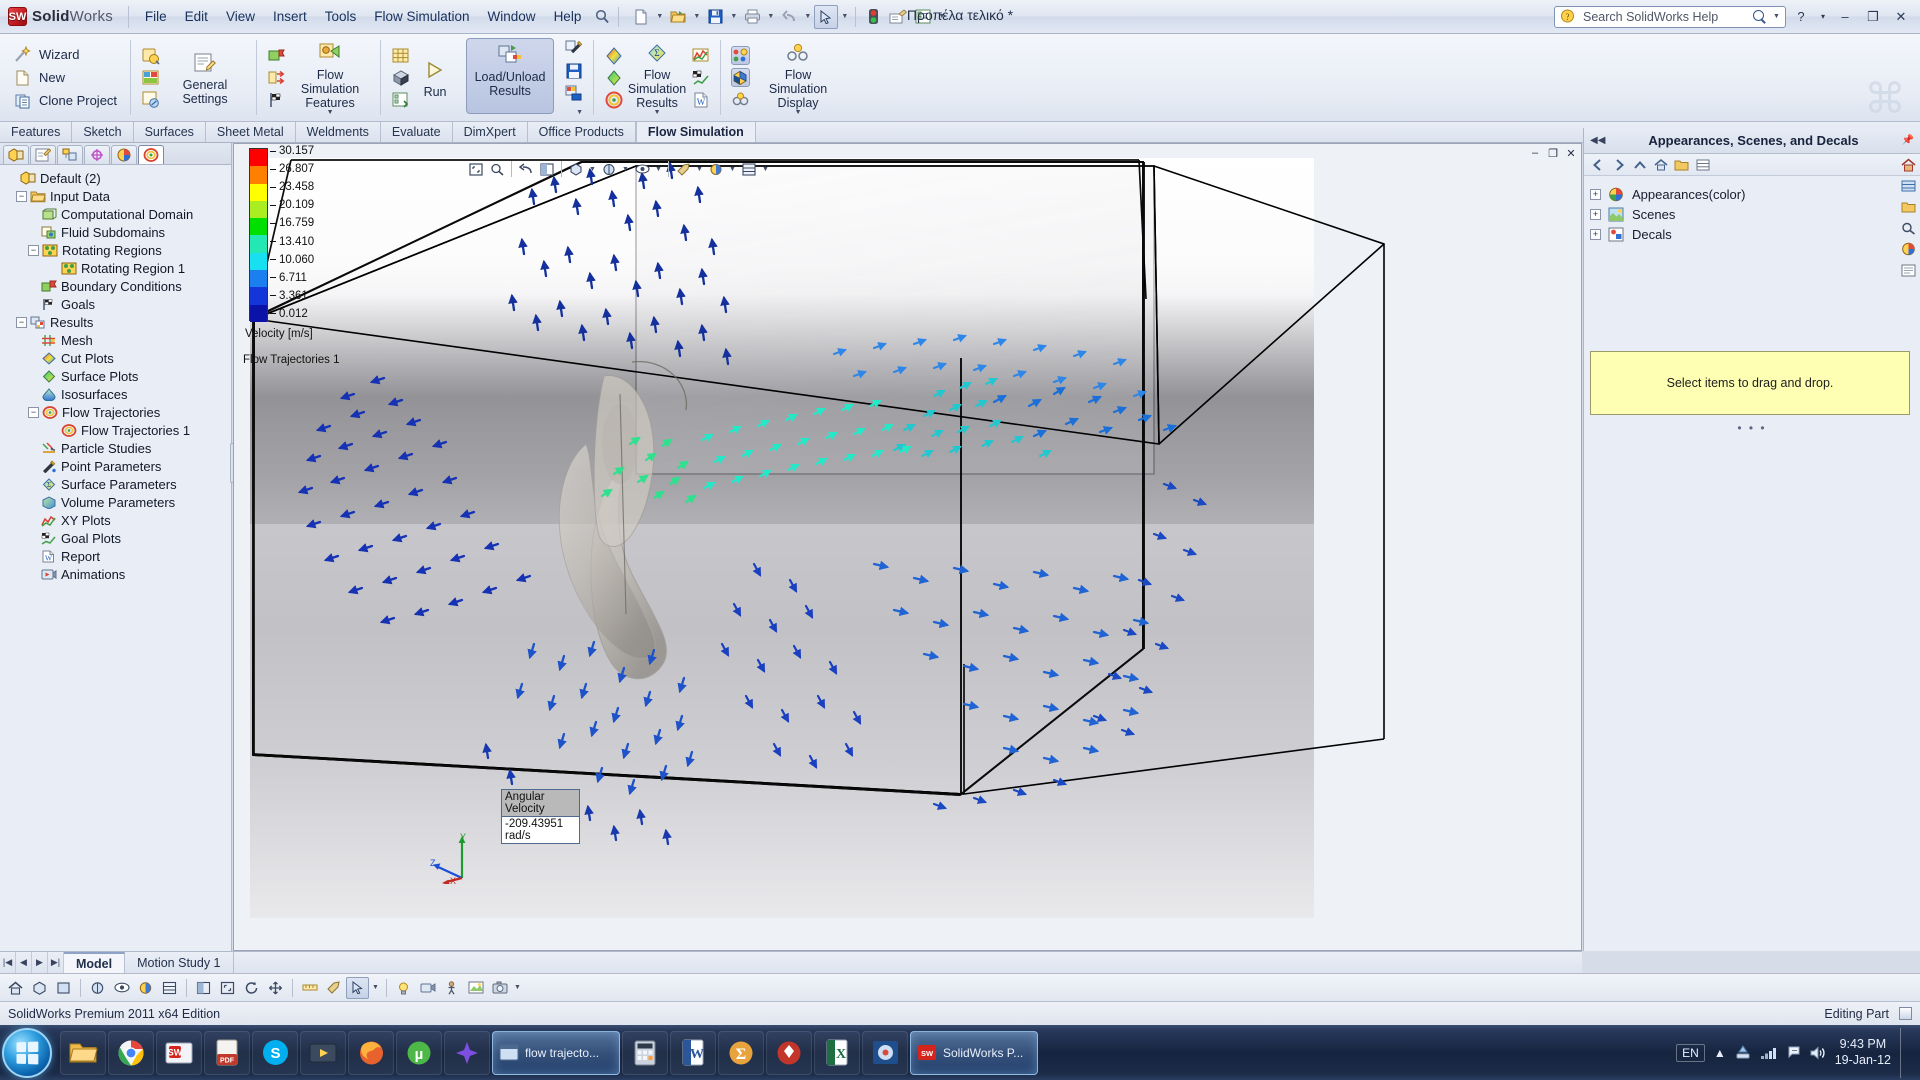  What do you see at coordinates (421, 16) in the screenshot?
I see `menu-flow-simulation: Flow Simulation` at bounding box center [421, 16].